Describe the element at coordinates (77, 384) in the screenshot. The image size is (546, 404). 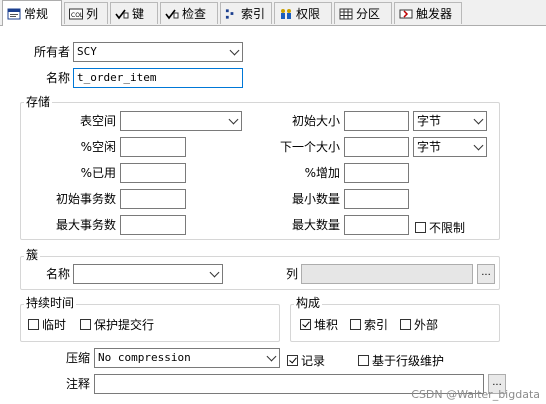
I see `comment-label: 注释` at that location.